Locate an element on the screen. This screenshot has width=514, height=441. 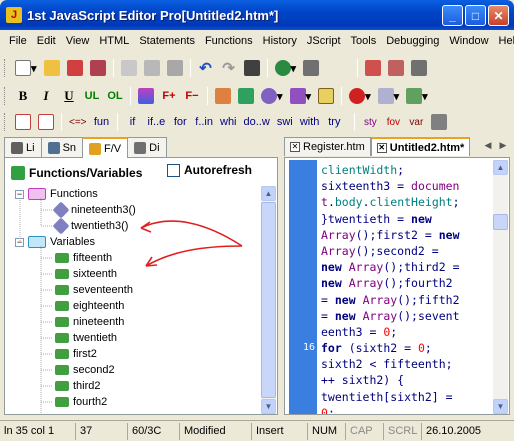
tab-list: Li is located at coordinates (23, 147).